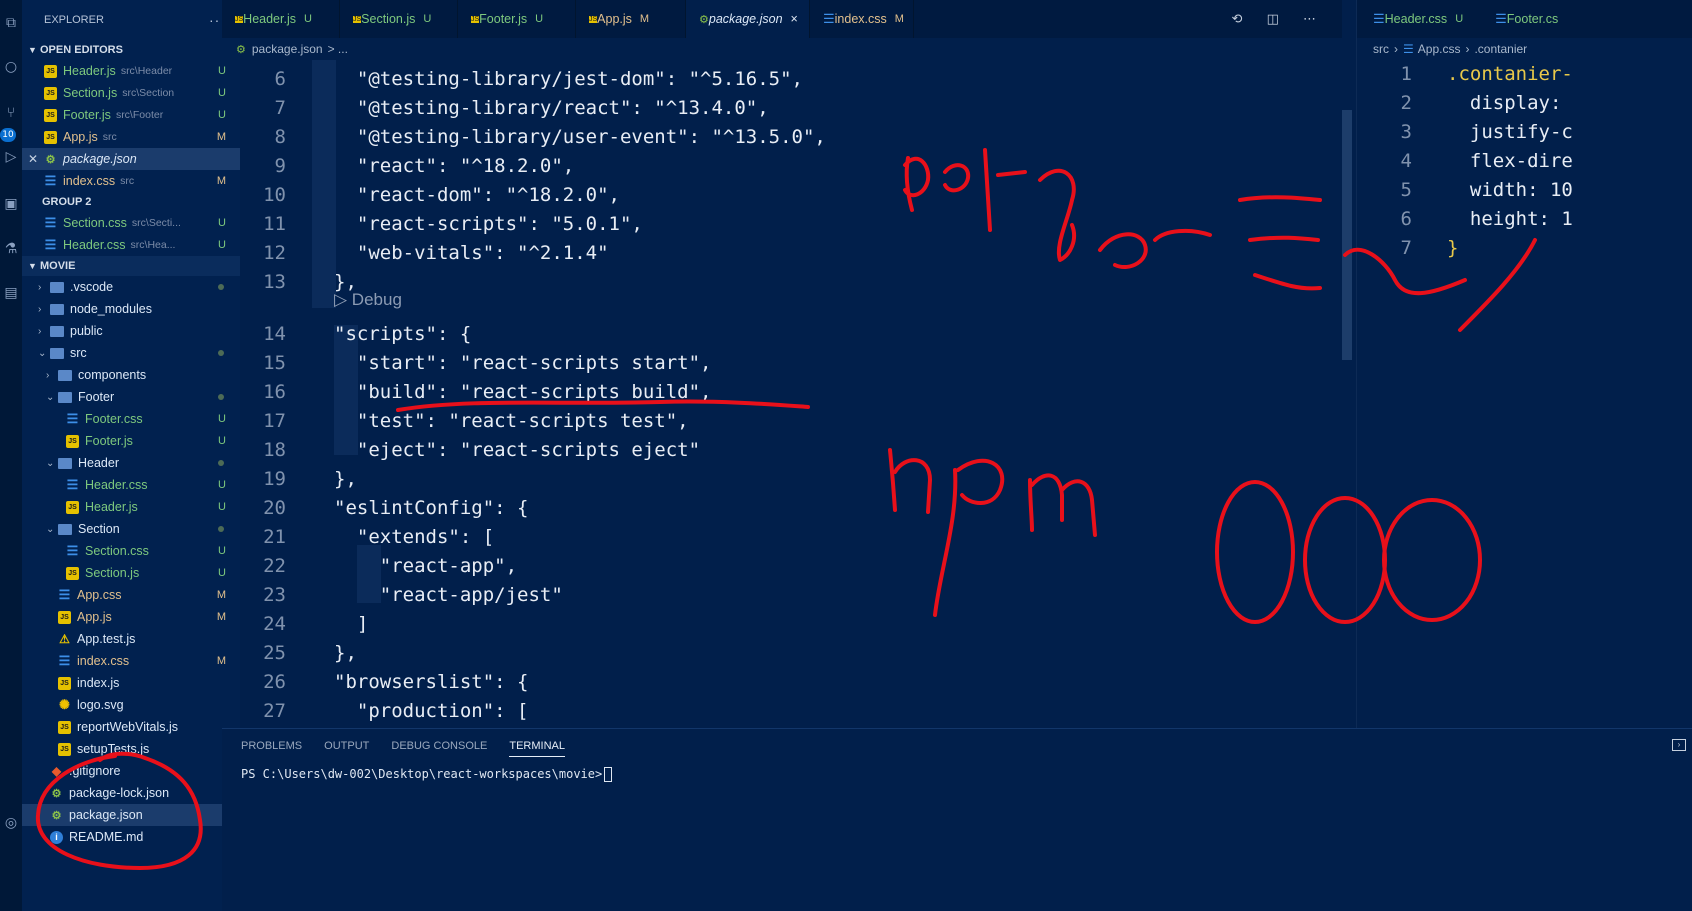 The width and height of the screenshot is (1692, 911). What do you see at coordinates (131, 93) in the screenshot?
I see `open-editor-item: JS Section.js src\Section U` at bounding box center [131, 93].